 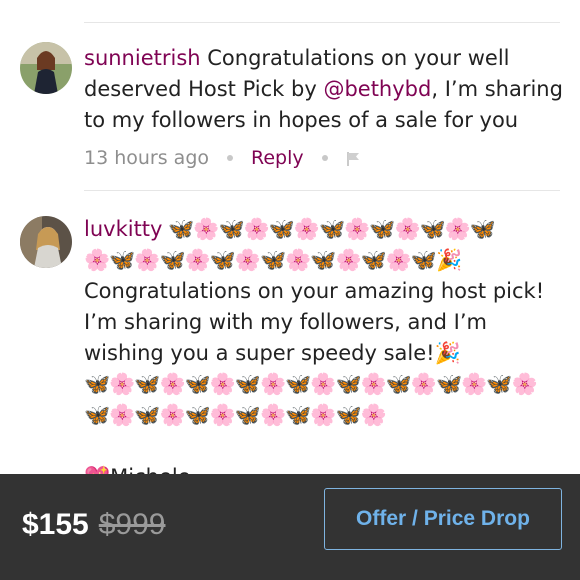 I want to click on emoji-line: 🌸🦋🌸🦋🌸🦋🌸🦋🌸🦋🌸🦋🌸🦋🎉, so click(x=273, y=260).